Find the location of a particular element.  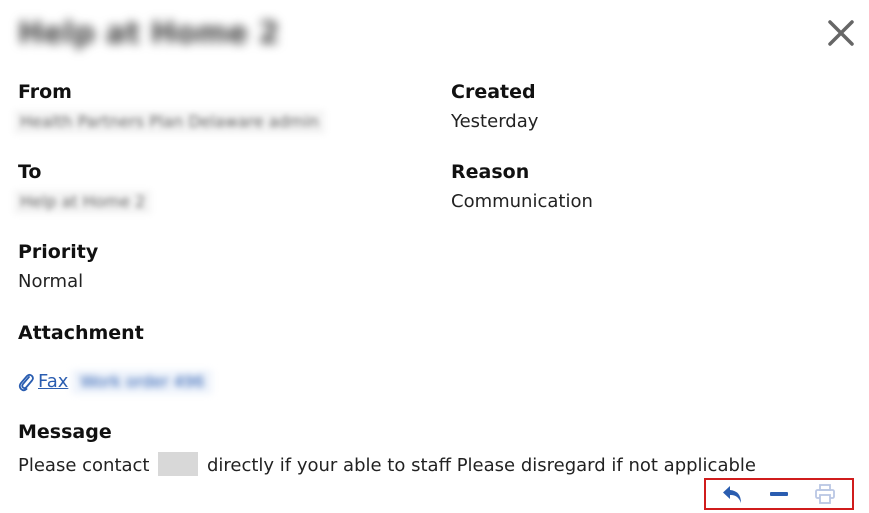

reply-button is located at coordinates (733, 494).